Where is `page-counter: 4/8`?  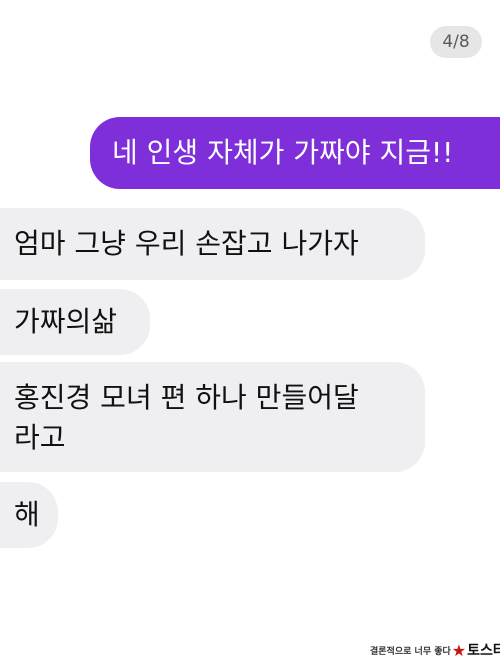 page-counter: 4/8 is located at coordinates (456, 42).